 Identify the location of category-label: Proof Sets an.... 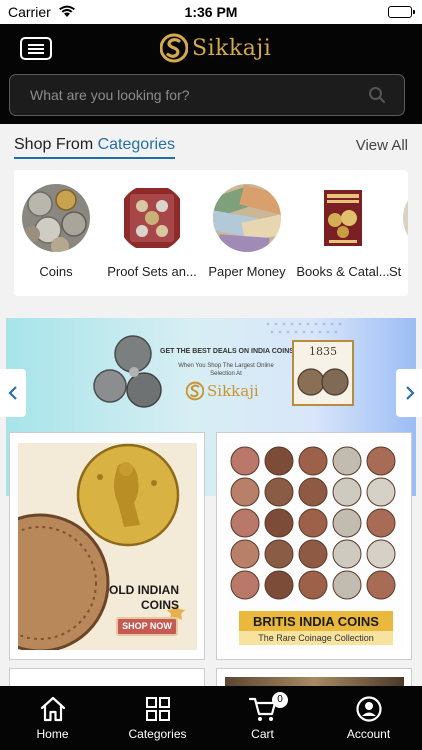
(152, 271).